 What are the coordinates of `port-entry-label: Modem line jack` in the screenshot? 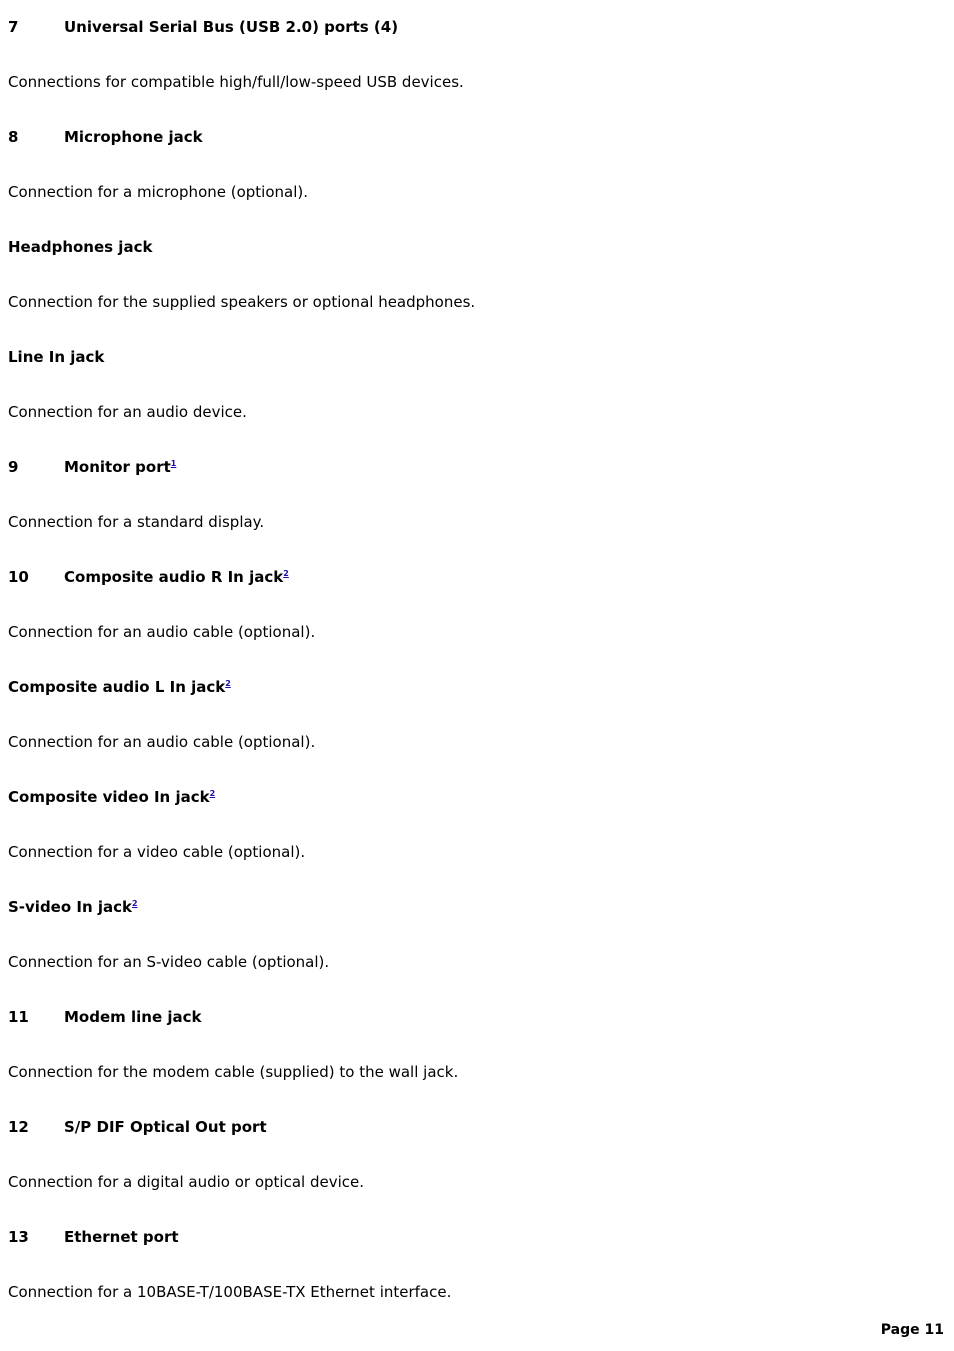 It's located at (133, 1017).